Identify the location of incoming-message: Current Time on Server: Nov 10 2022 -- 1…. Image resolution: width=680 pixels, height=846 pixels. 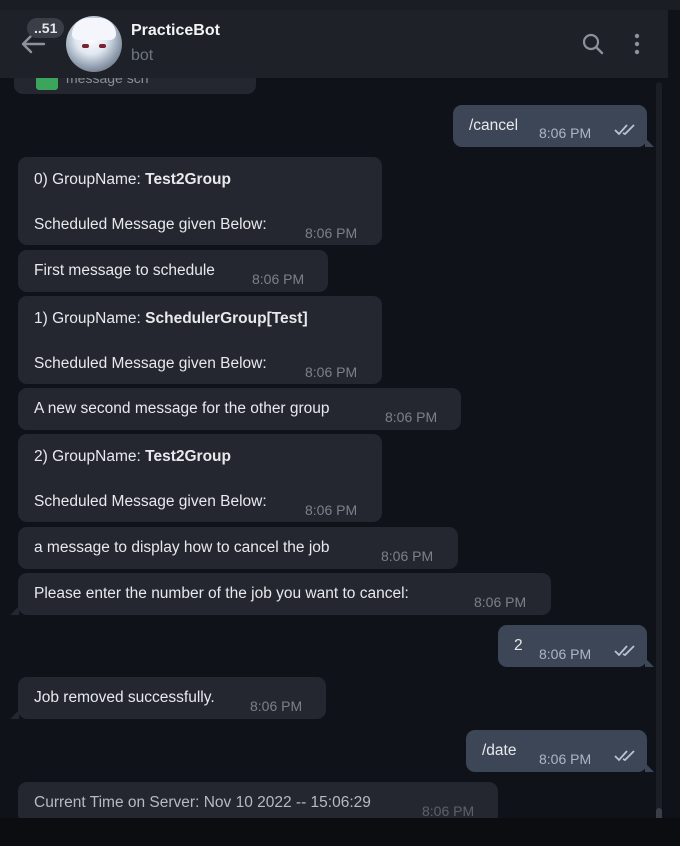
(258, 800).